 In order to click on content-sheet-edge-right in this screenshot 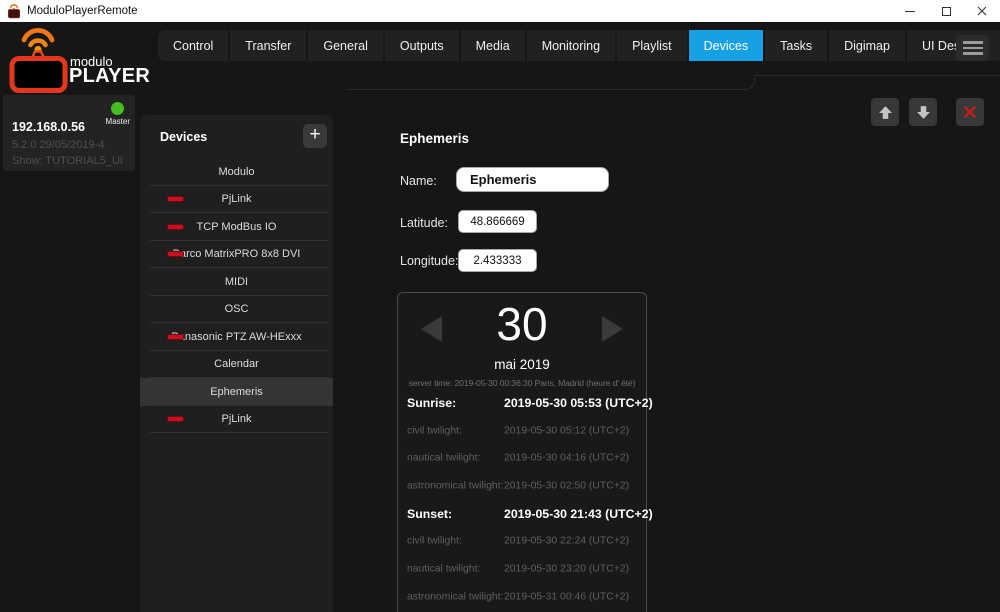, I will do `click(877, 75)`.